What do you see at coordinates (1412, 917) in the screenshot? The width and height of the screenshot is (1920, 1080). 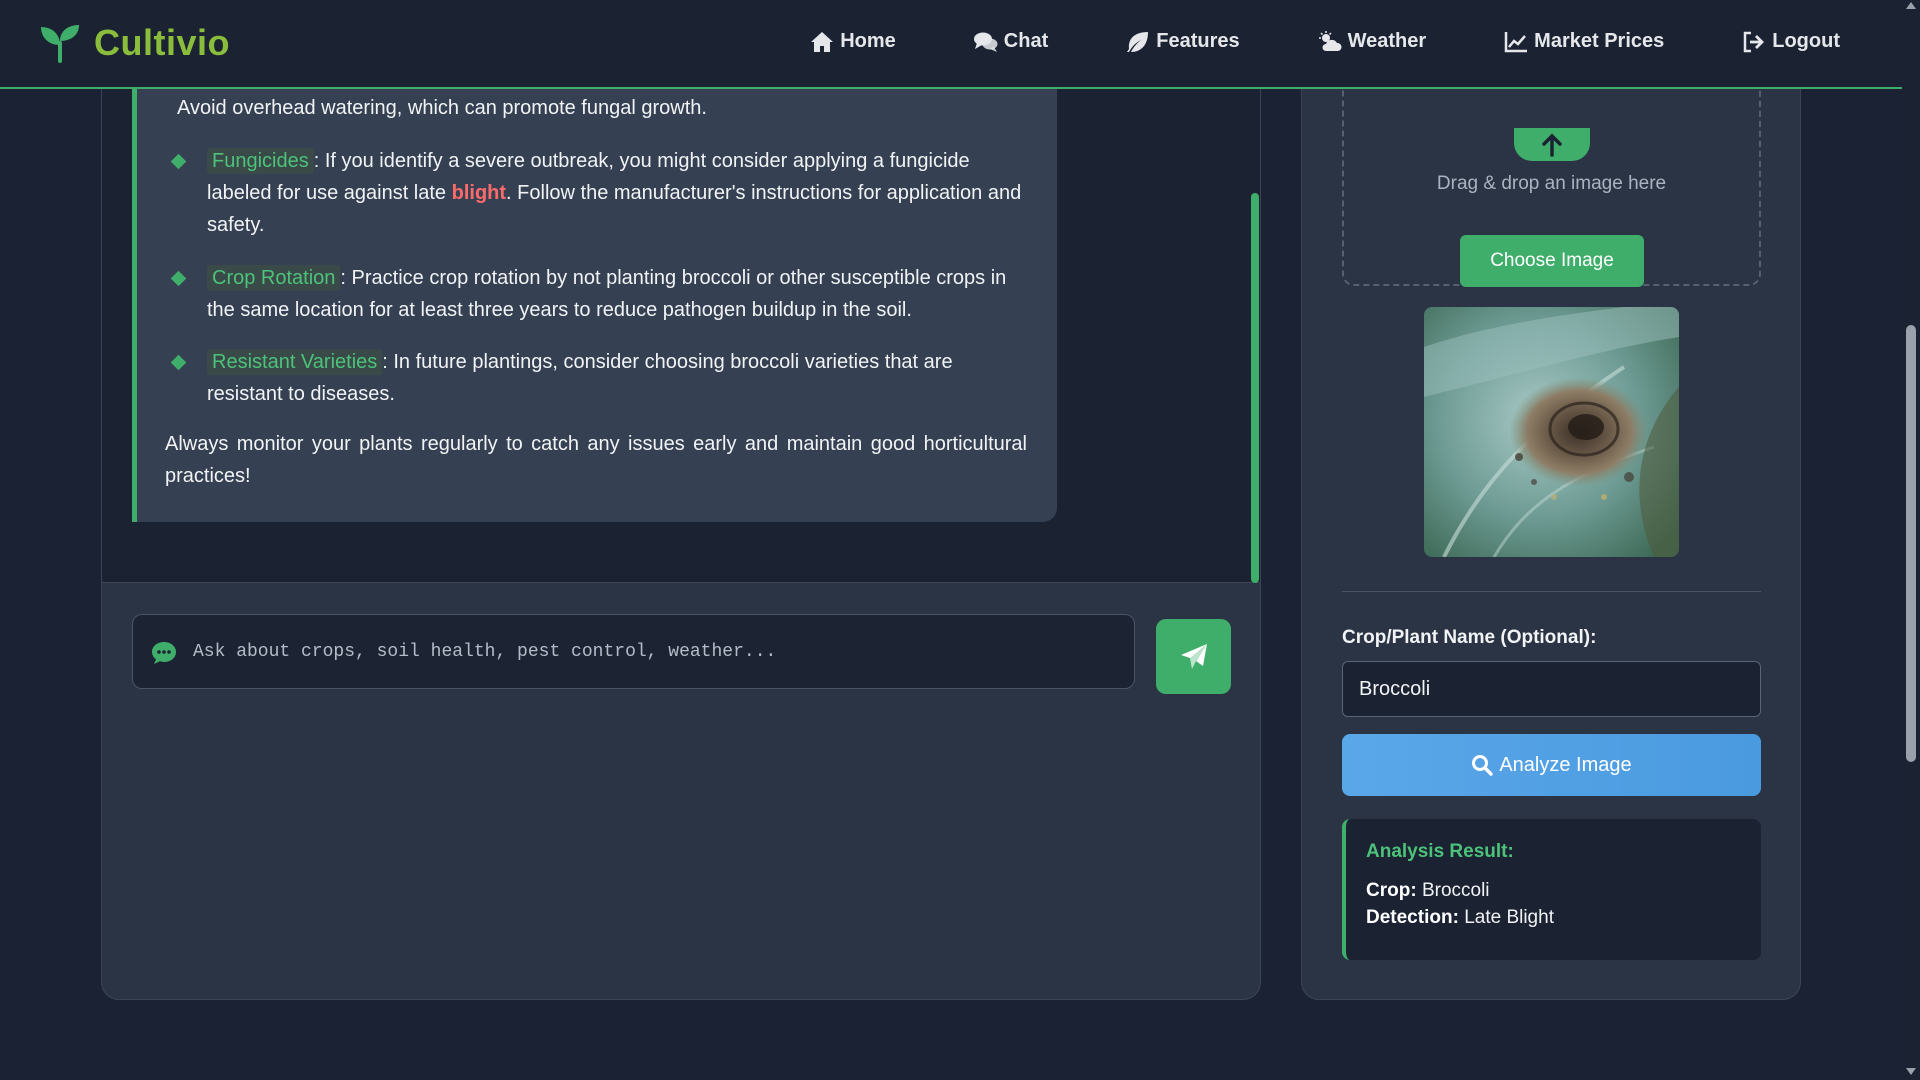 I see `result-detection-key: Detection:` at bounding box center [1412, 917].